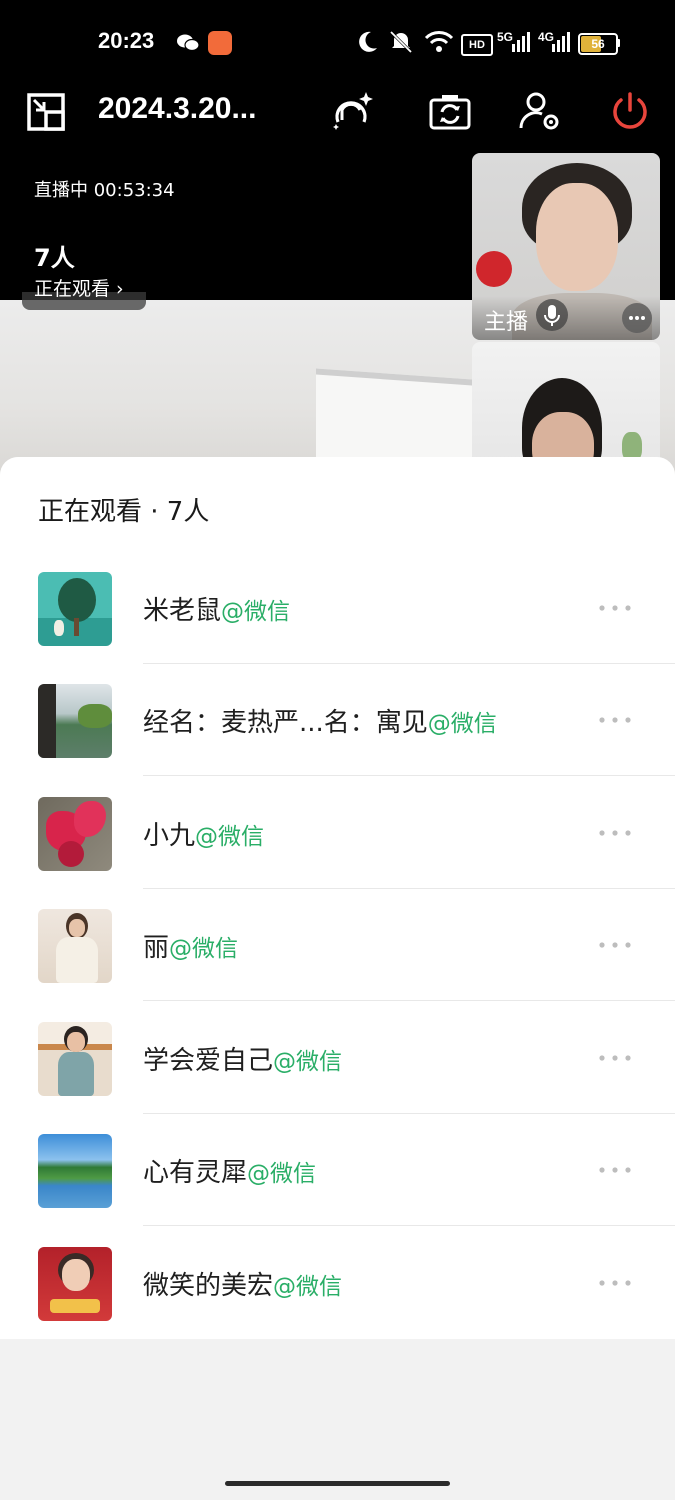 The image size is (675, 1500). What do you see at coordinates (506, 322) in the screenshot?
I see `host-label: 主播` at bounding box center [506, 322].